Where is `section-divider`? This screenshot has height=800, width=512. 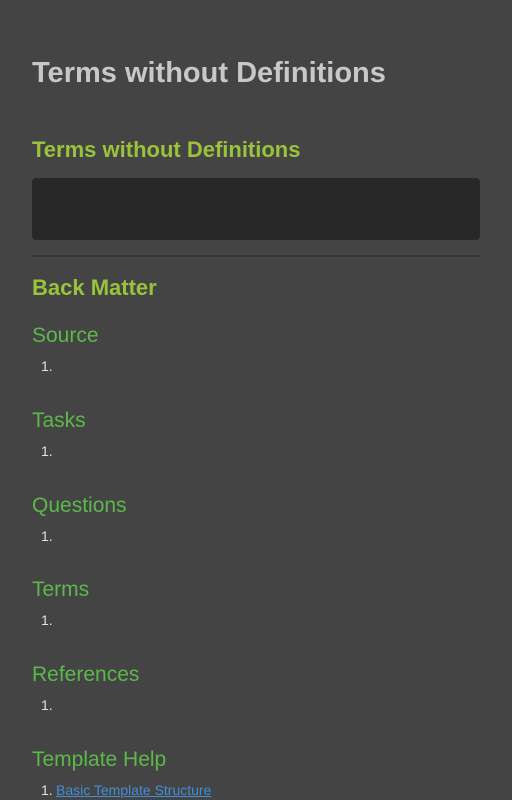 section-divider is located at coordinates (256, 256).